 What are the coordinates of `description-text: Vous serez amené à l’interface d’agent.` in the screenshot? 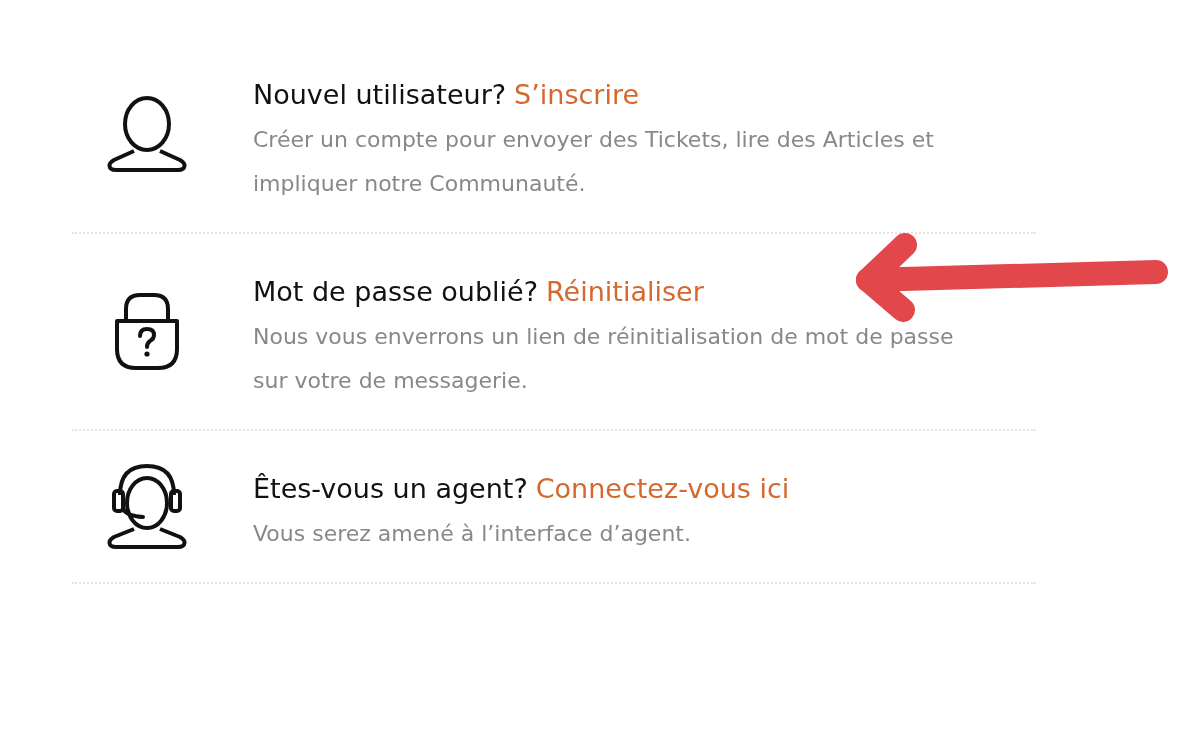 It's located at (472, 534).